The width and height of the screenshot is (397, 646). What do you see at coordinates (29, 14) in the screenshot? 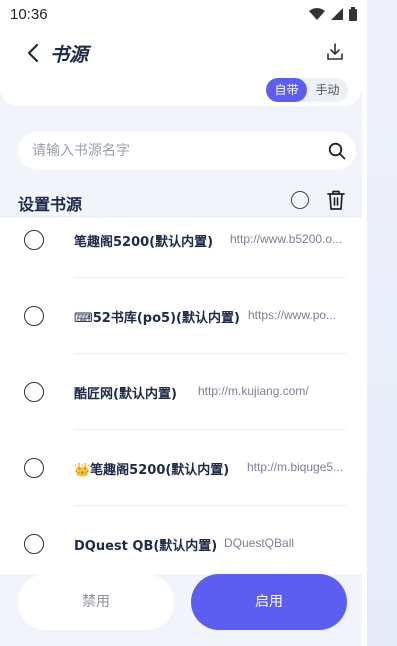
I see `status-time: 10:36` at bounding box center [29, 14].